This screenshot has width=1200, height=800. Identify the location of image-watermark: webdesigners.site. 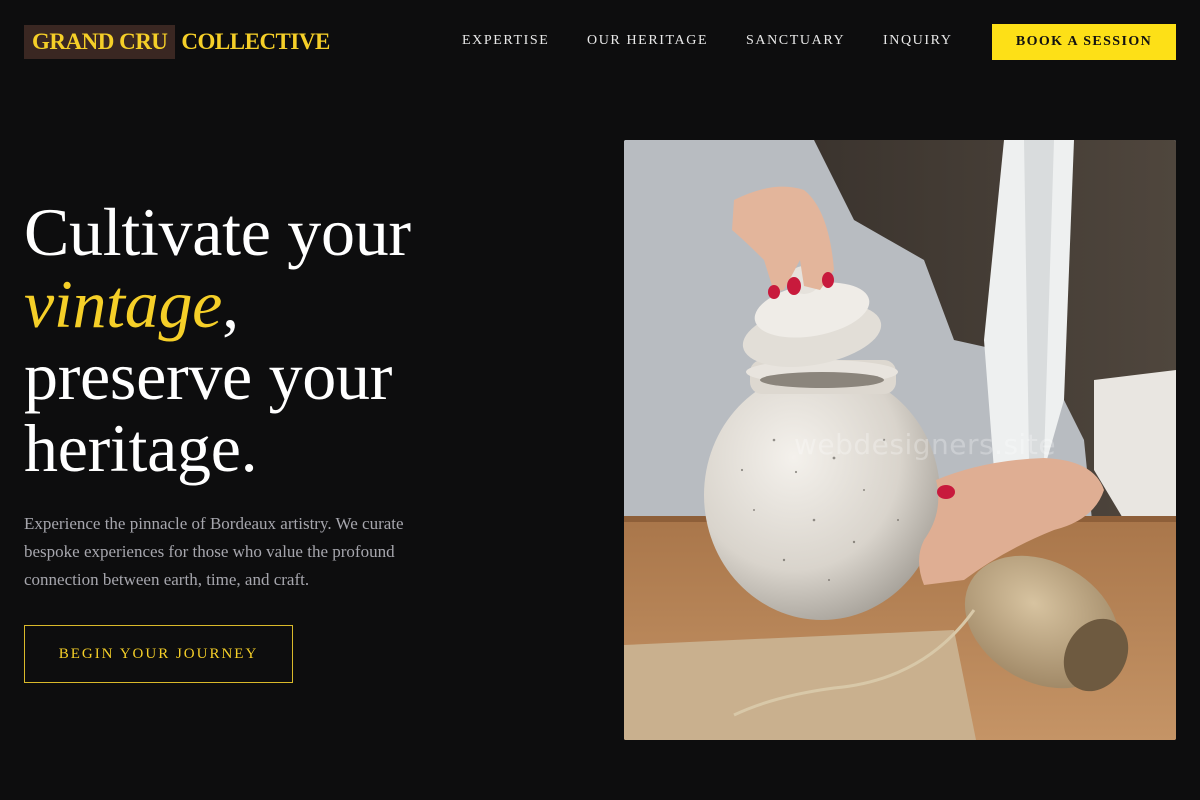
(925, 444).